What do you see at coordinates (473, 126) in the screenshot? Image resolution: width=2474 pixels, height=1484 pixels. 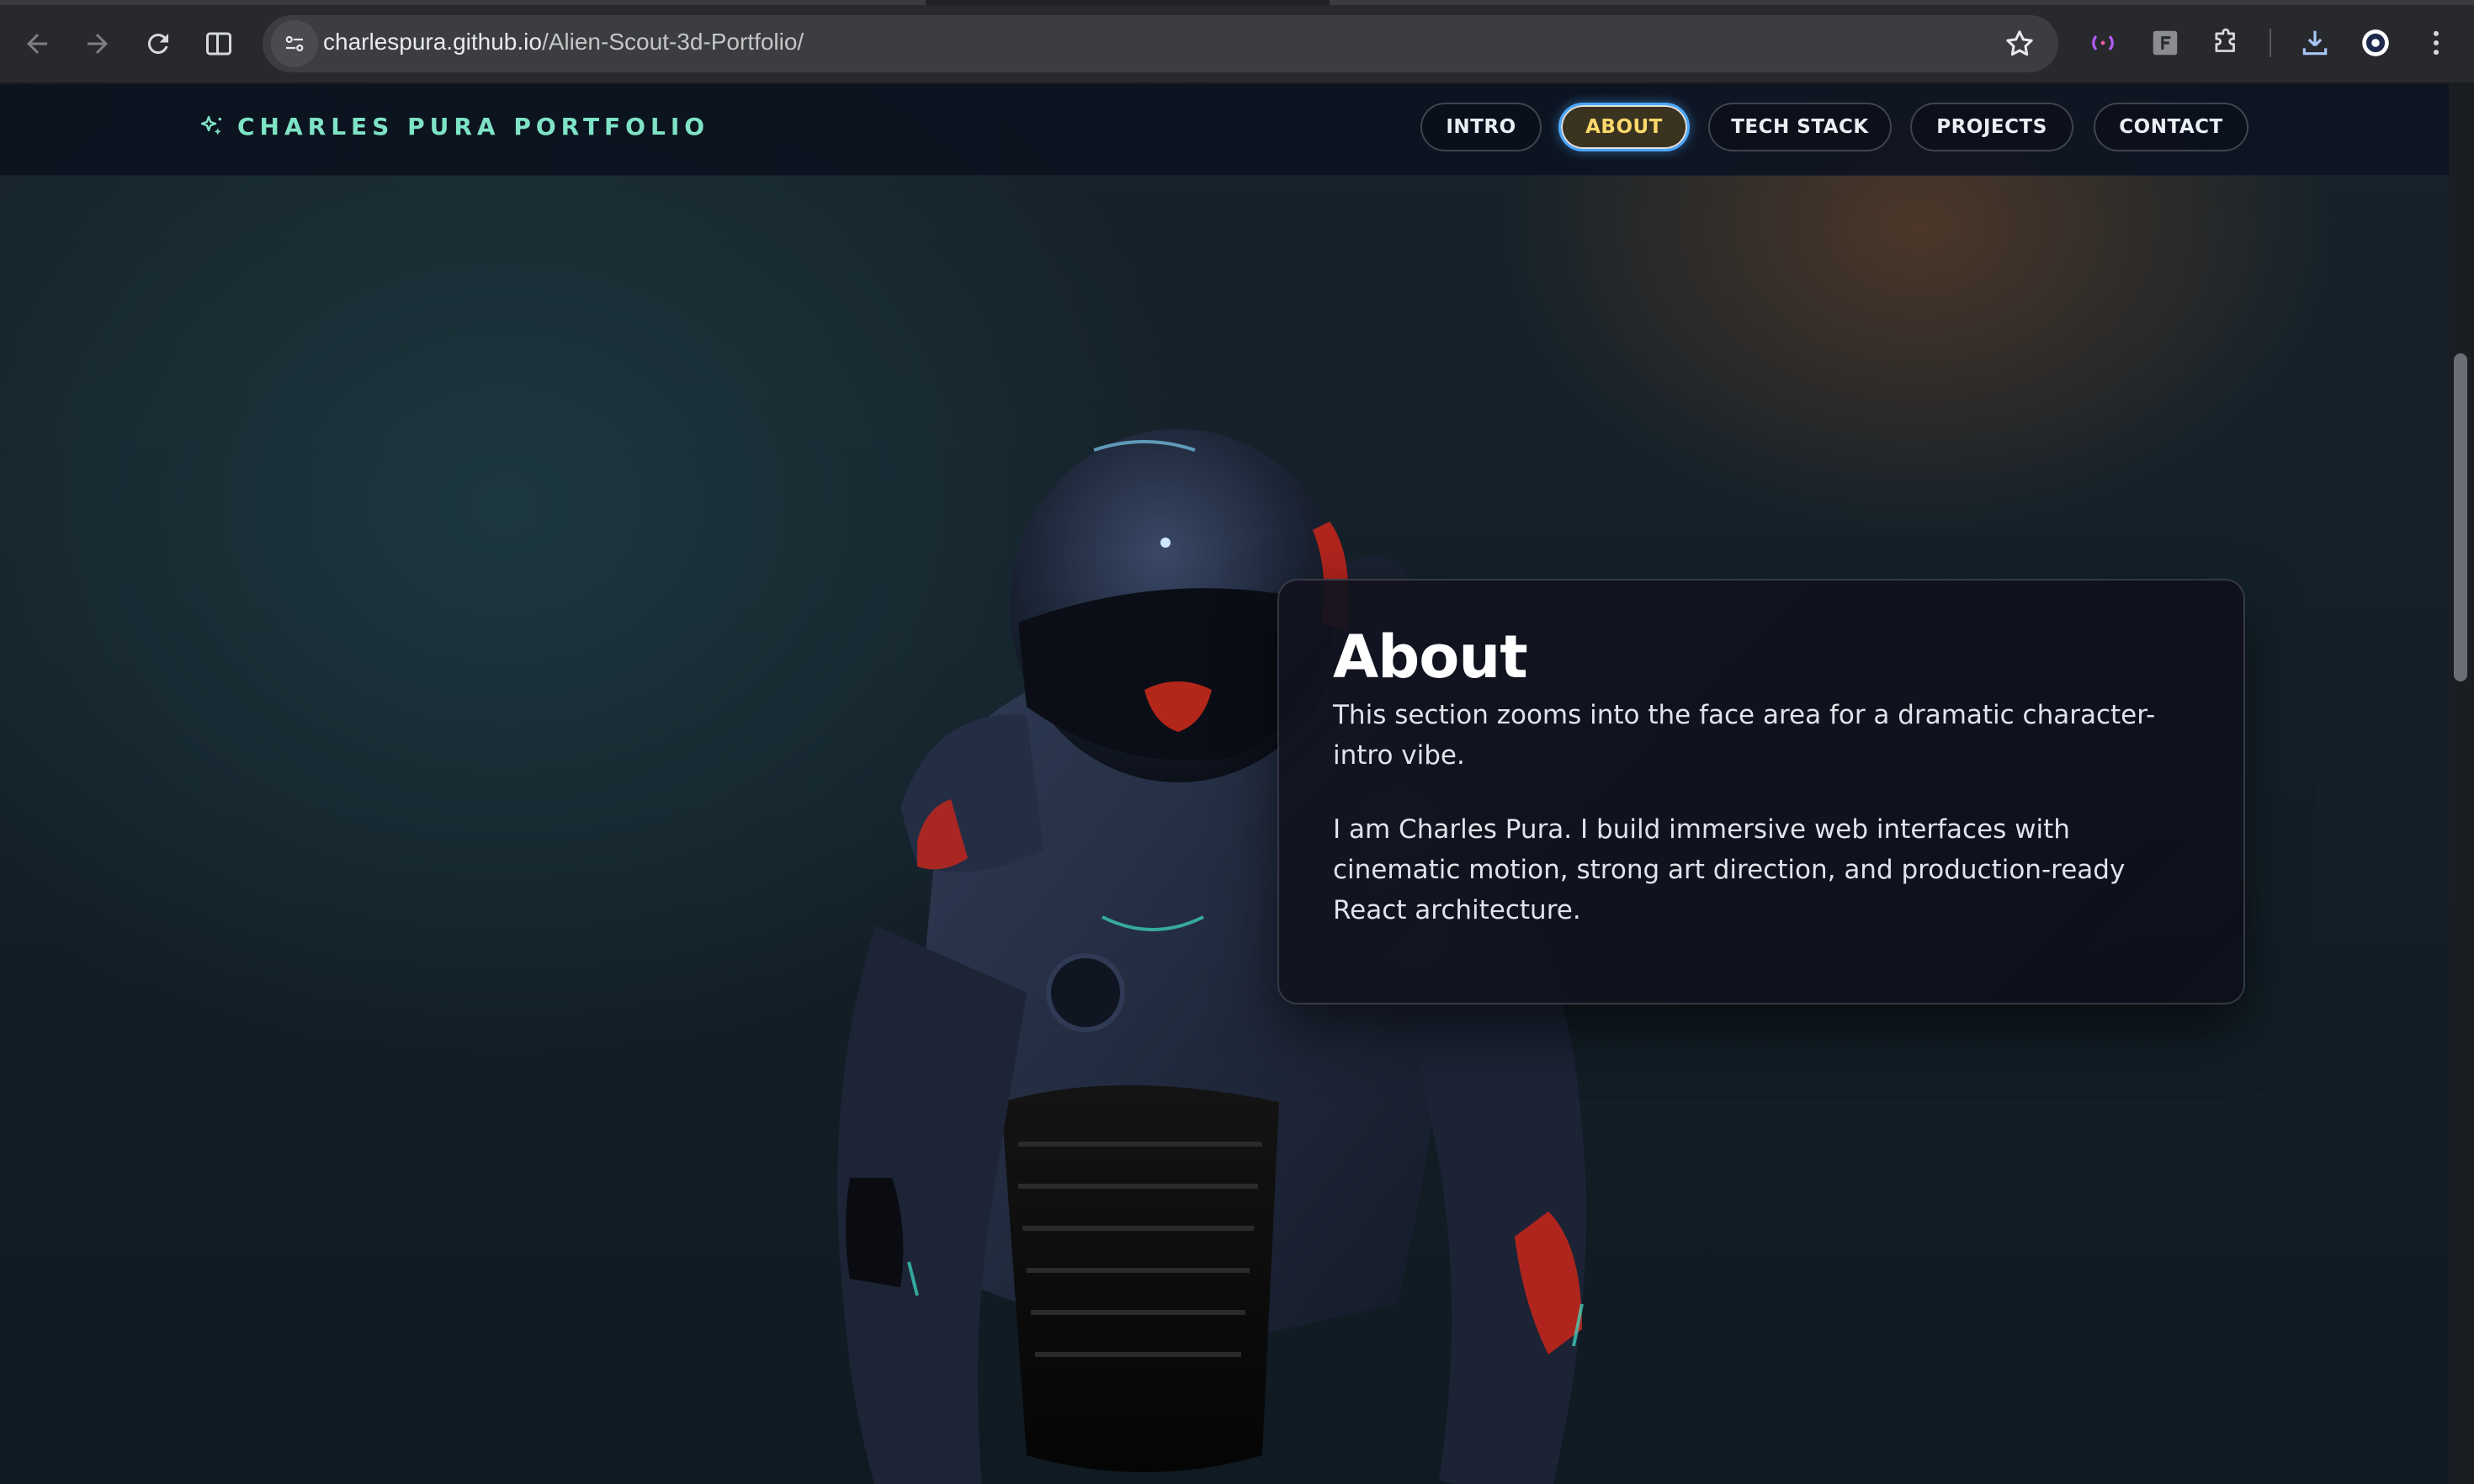 I see `brand-name: CHARLES PURA PORTFOLIO` at bounding box center [473, 126].